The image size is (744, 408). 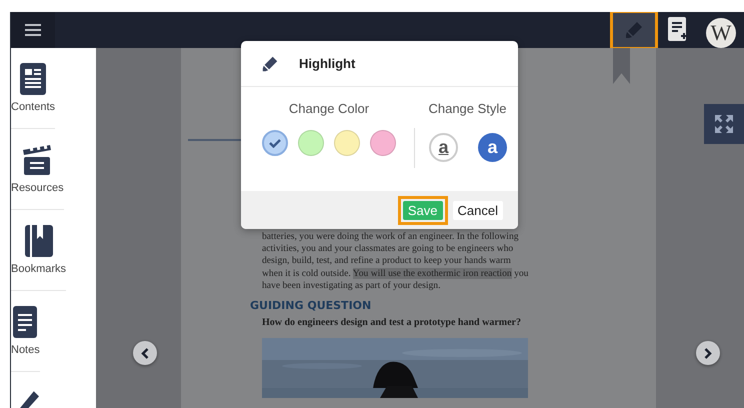 I want to click on section-heading: GUIDING QUESTION, so click(x=311, y=305).